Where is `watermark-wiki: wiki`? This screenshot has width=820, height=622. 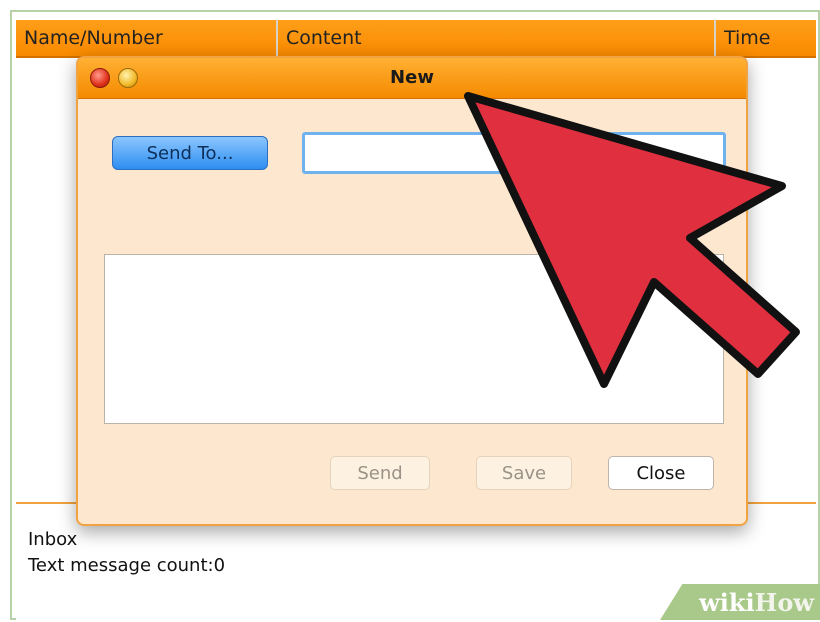 watermark-wiki: wiki is located at coordinates (727, 602).